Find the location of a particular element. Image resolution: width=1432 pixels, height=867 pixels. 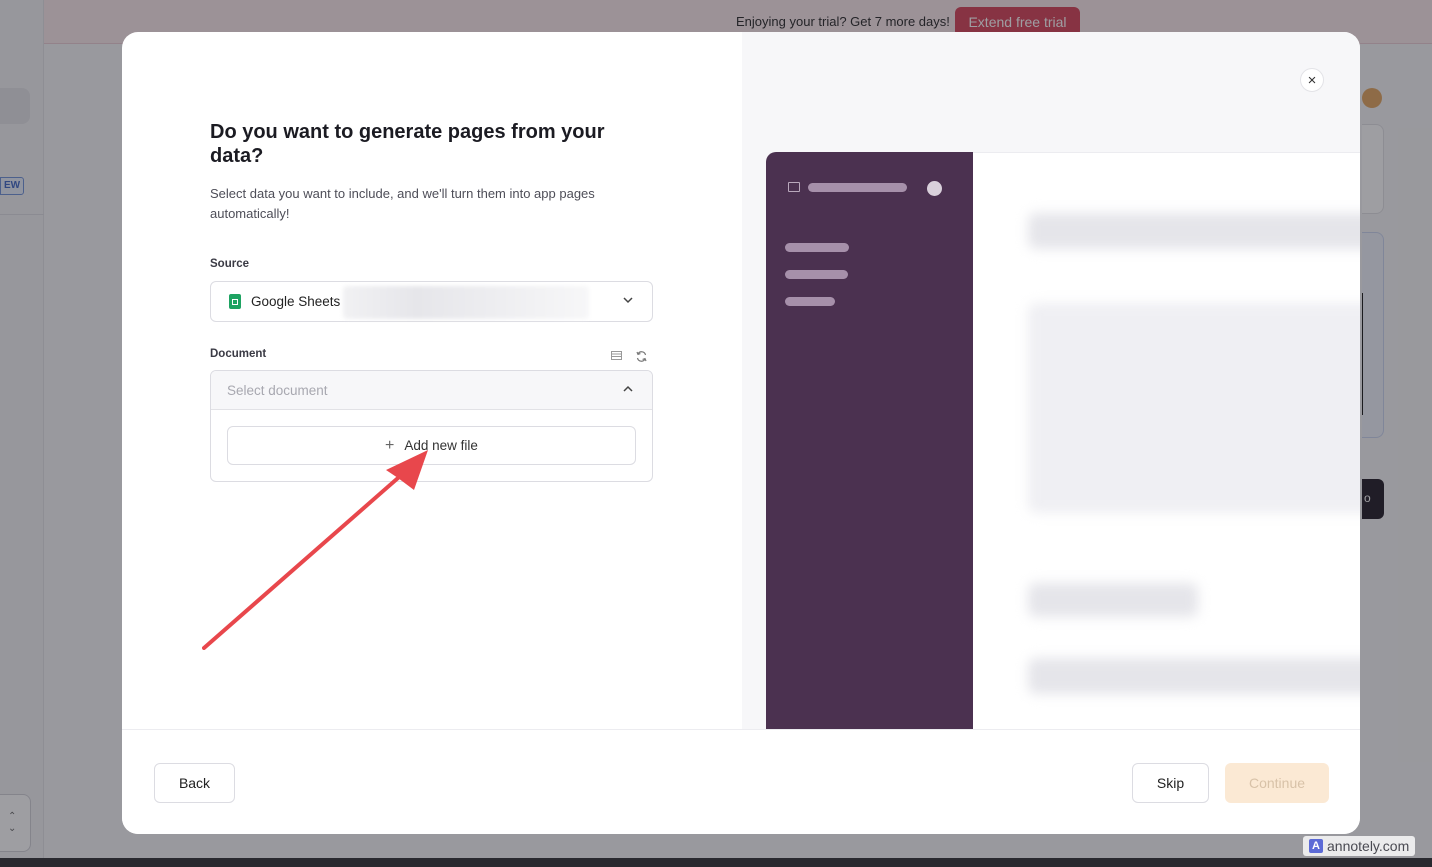

document-placeholder: Select document is located at coordinates (277, 390).